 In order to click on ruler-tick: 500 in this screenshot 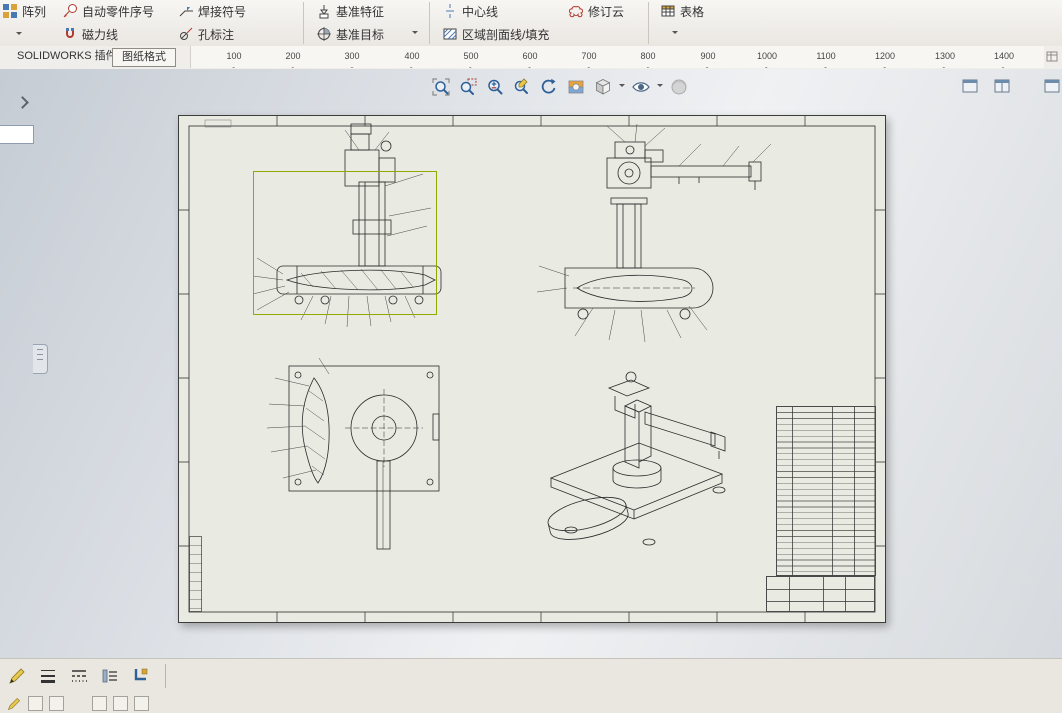, I will do `click(471, 56)`.